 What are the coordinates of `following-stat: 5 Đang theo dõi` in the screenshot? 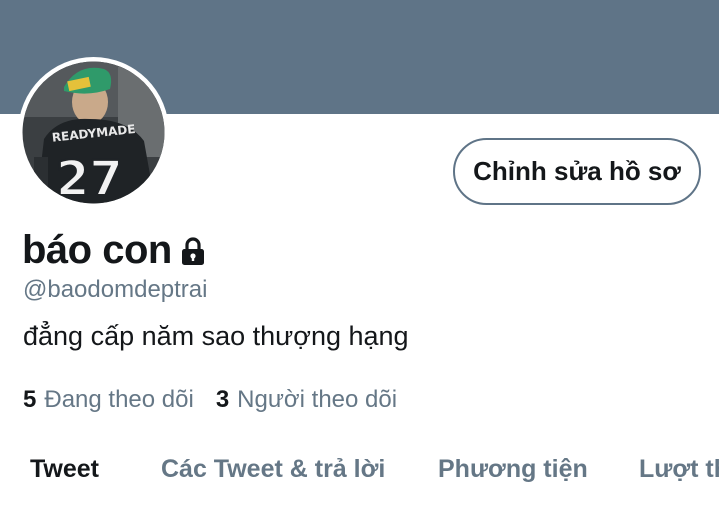 It's located at (108, 400).